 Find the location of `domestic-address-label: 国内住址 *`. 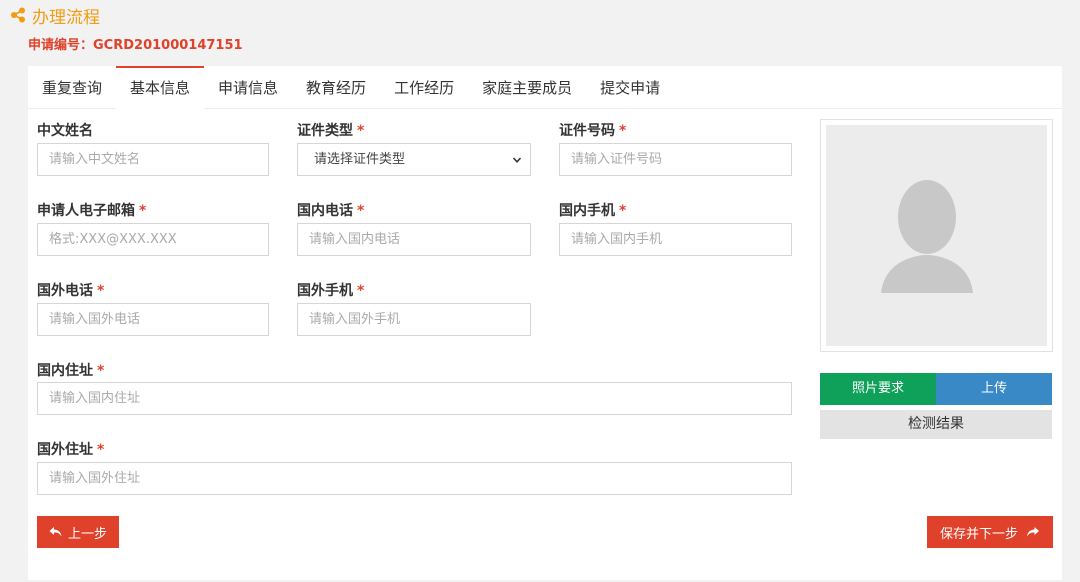

domestic-address-label: 国内住址 * is located at coordinates (71, 371).